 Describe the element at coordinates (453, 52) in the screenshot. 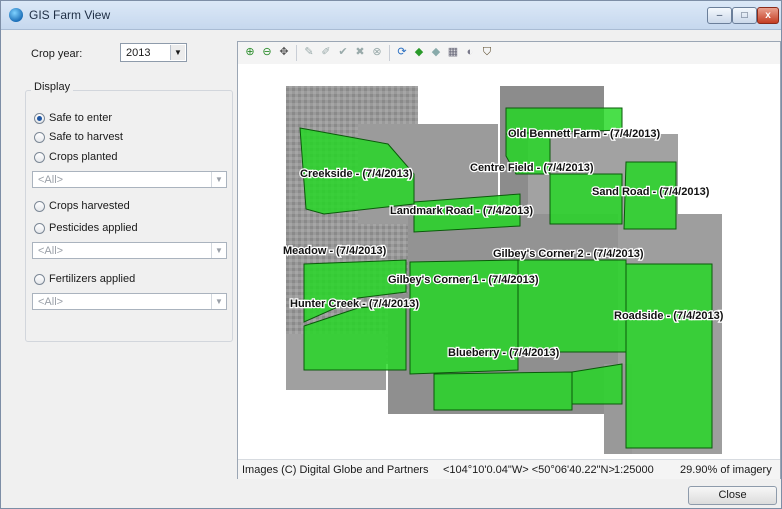

I see `grid-icon: ▦` at that location.